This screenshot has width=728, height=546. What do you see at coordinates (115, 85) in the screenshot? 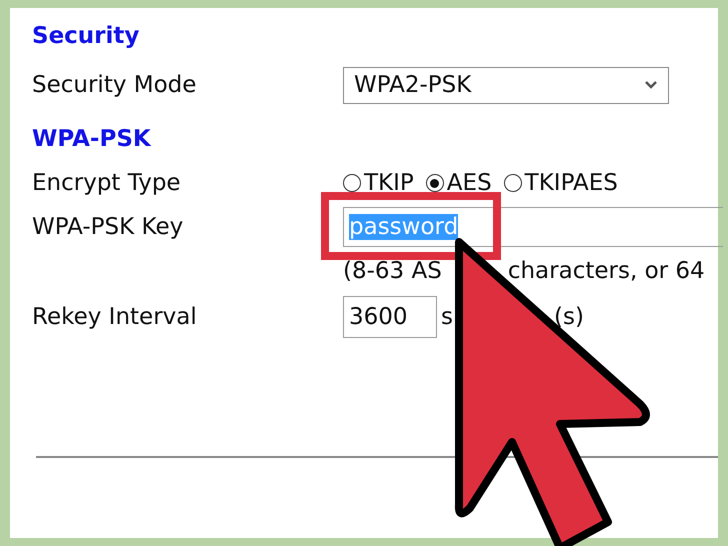
I see `field-label: Security Mode` at bounding box center [115, 85].